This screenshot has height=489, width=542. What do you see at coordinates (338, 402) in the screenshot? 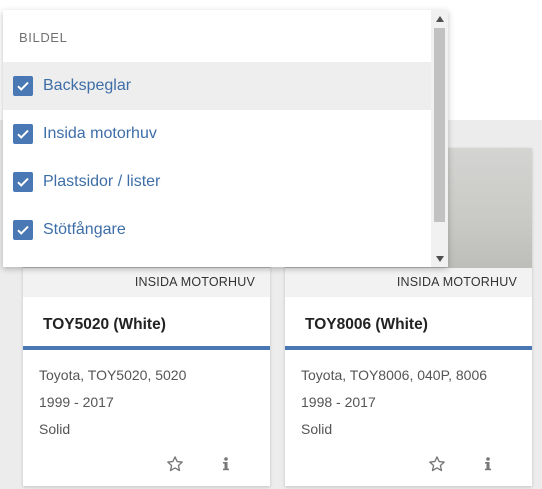
I see `card-years: 1998 - 2017` at bounding box center [338, 402].